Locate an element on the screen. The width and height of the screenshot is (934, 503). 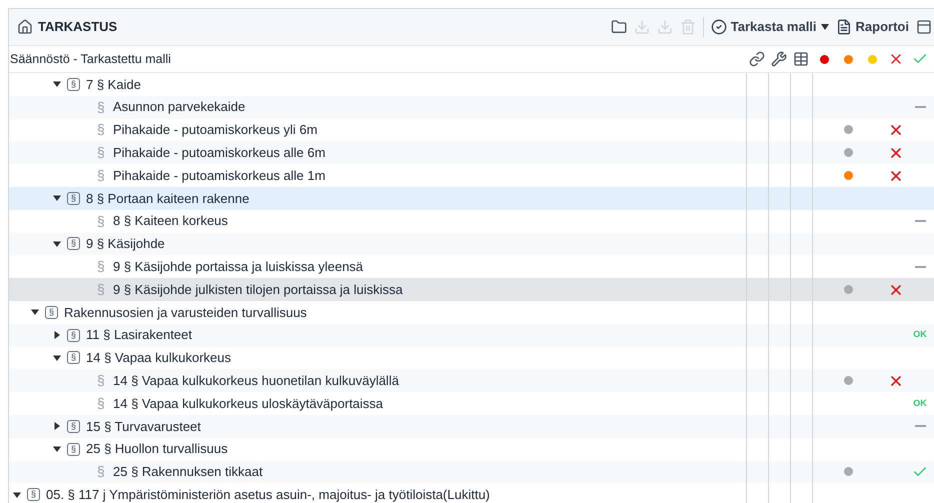
rule-label: 14 § Vapaa kulkukorkeus is located at coordinates (159, 358).